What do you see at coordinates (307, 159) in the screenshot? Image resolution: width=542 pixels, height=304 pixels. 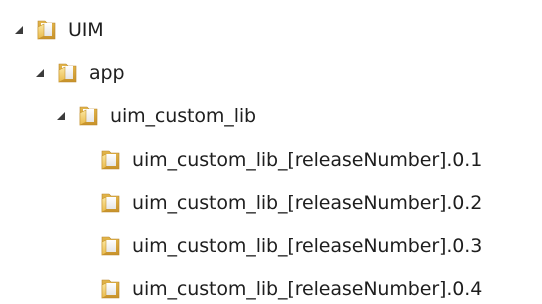 I see `tree-node-label: uim_custom_lib_[releaseNumber].0.1` at bounding box center [307, 159].